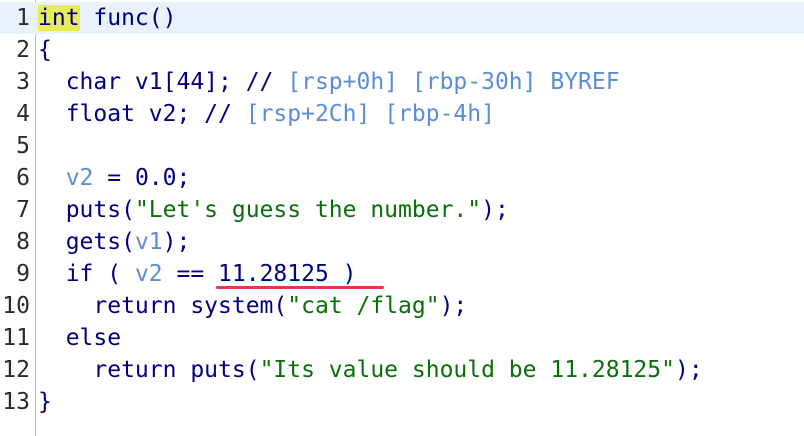 Image resolution: width=804 pixels, height=436 pixels. What do you see at coordinates (23, 242) in the screenshot?
I see `line-number: 8` at bounding box center [23, 242].